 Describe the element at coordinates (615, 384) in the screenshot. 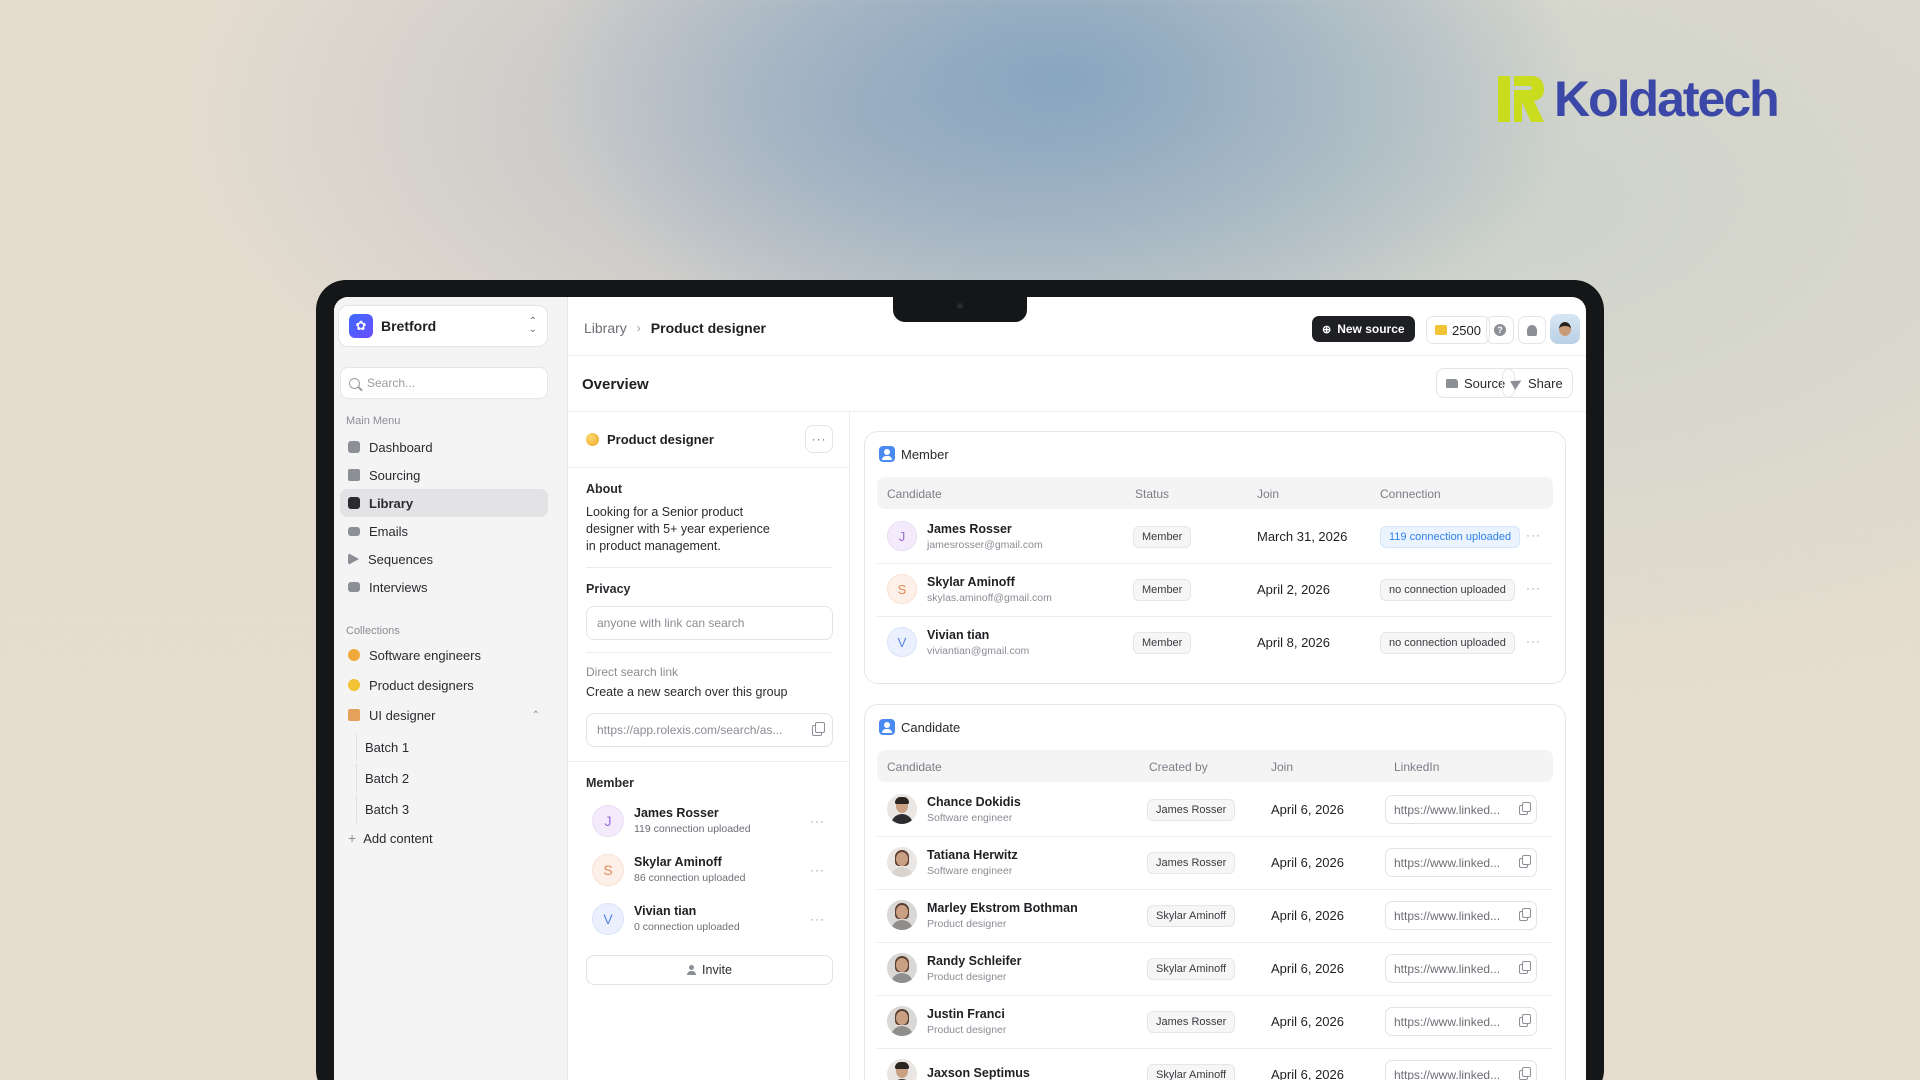

I see `page-title: Overview` at that location.